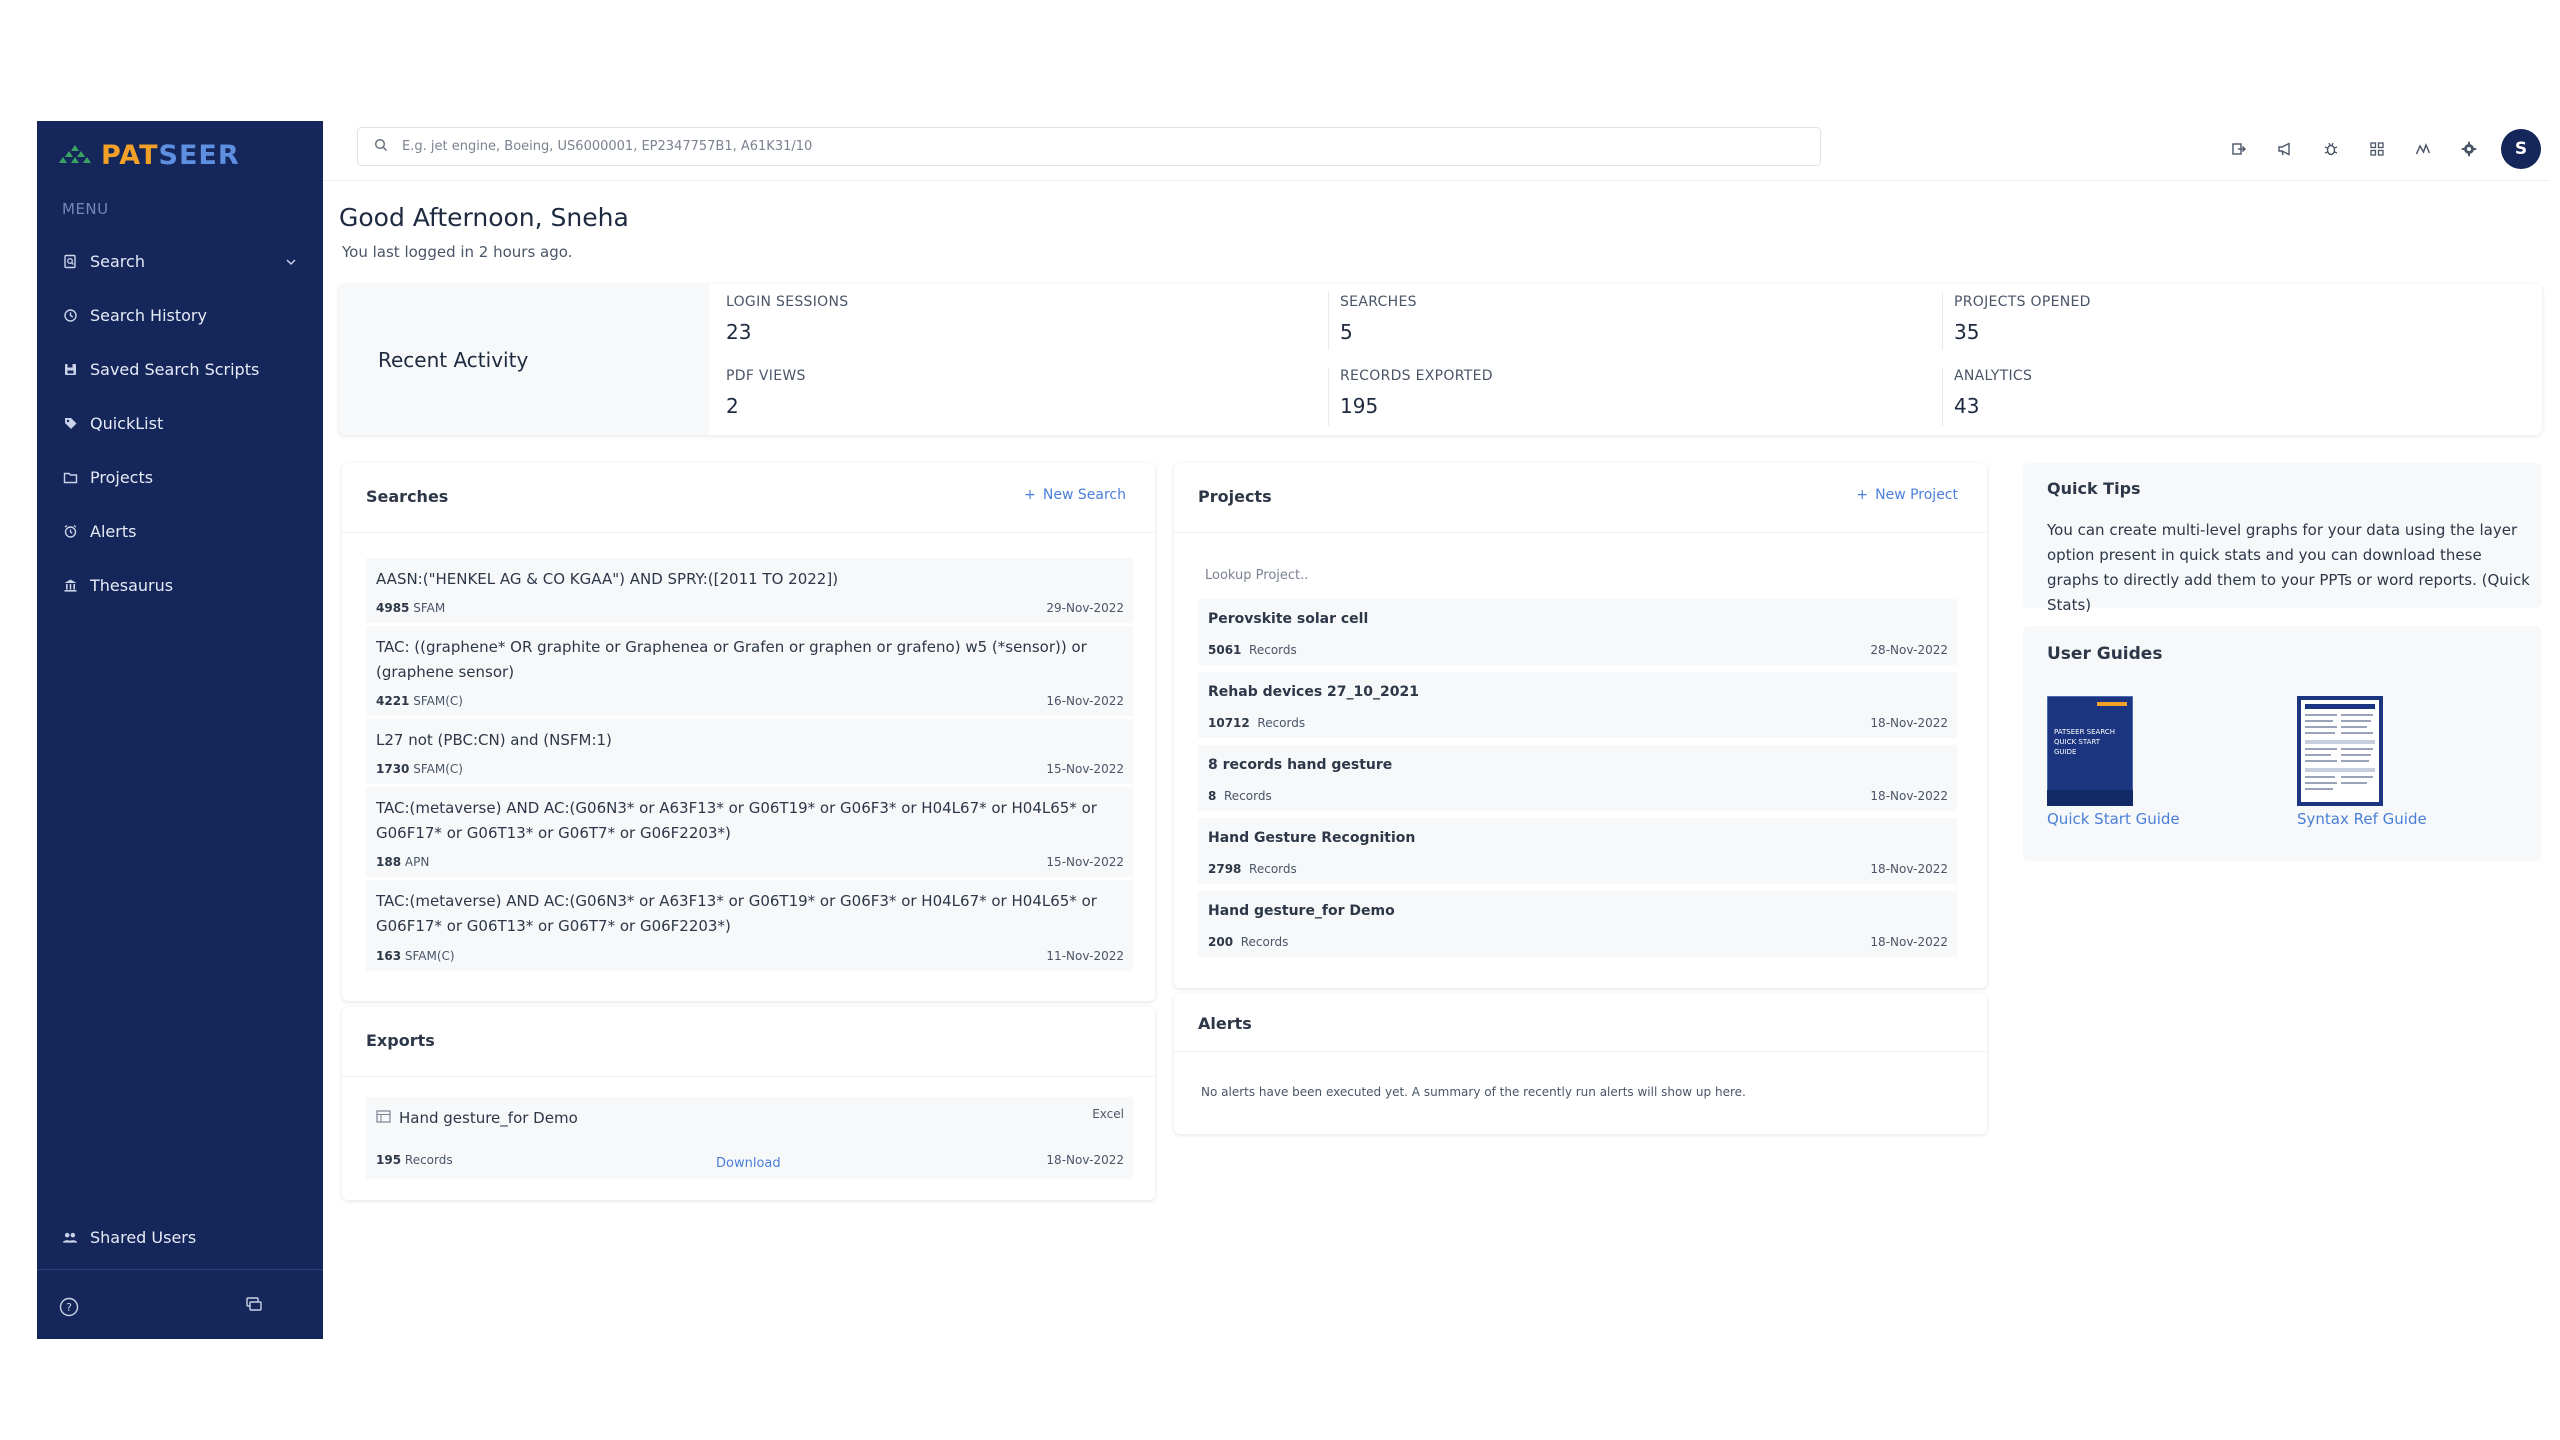 Image resolution: width=2560 pixels, height=1440 pixels. What do you see at coordinates (2239, 149) in the screenshot?
I see `logout-icon` at bounding box center [2239, 149].